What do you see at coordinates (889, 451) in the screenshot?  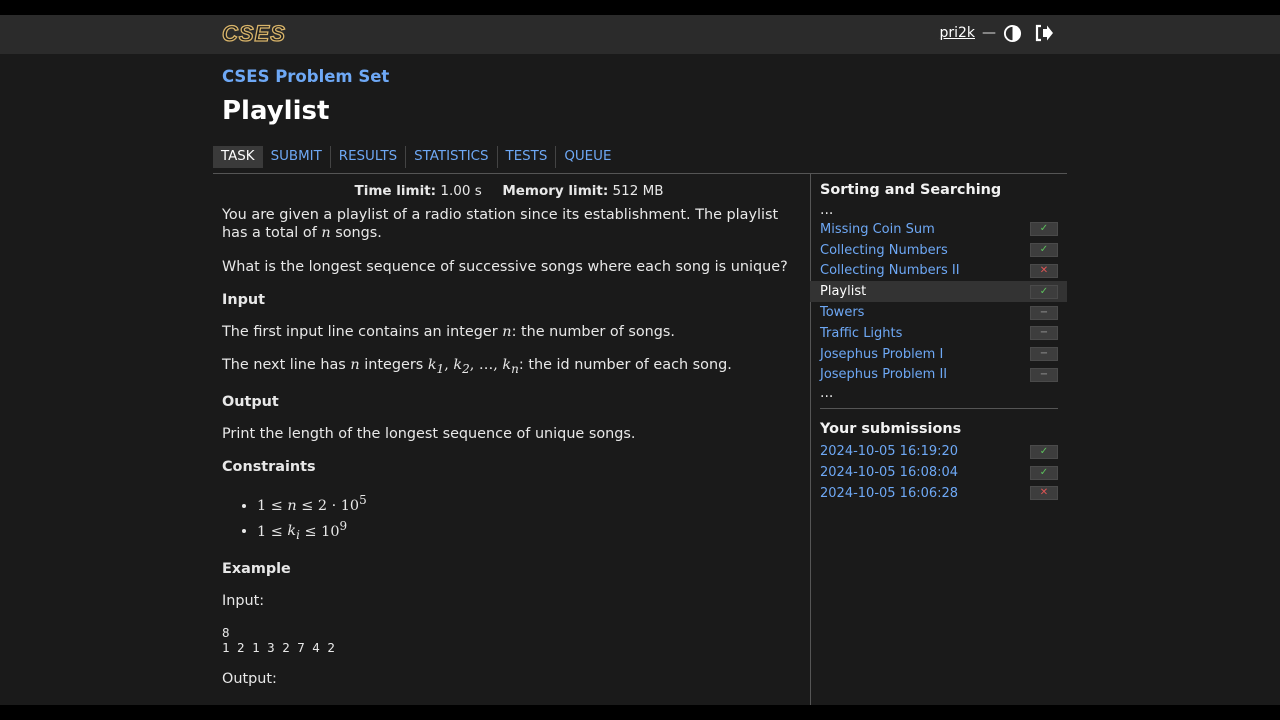 I see `submission-item-link: 2024-10-05 16:19:20` at bounding box center [889, 451].